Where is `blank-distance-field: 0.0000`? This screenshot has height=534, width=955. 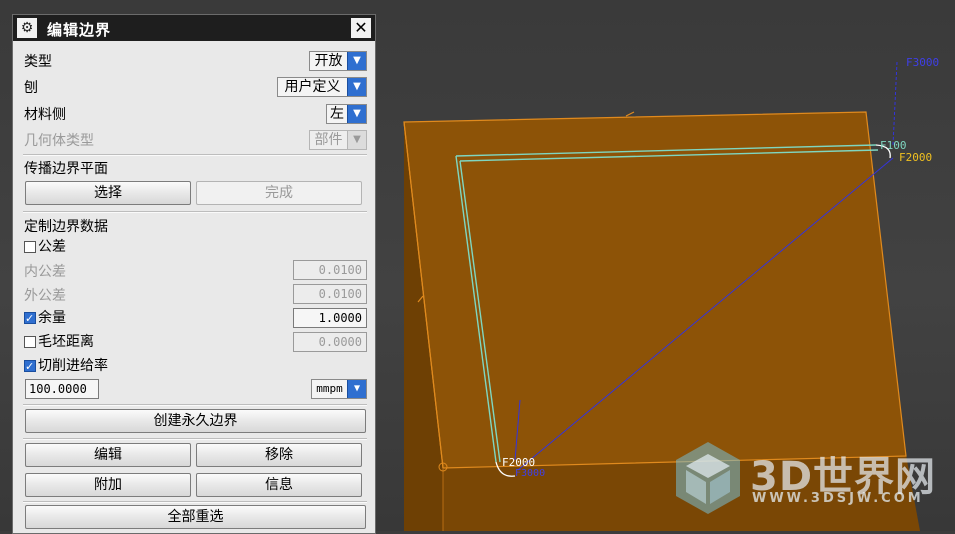
blank-distance-field: 0.0000 is located at coordinates (330, 342).